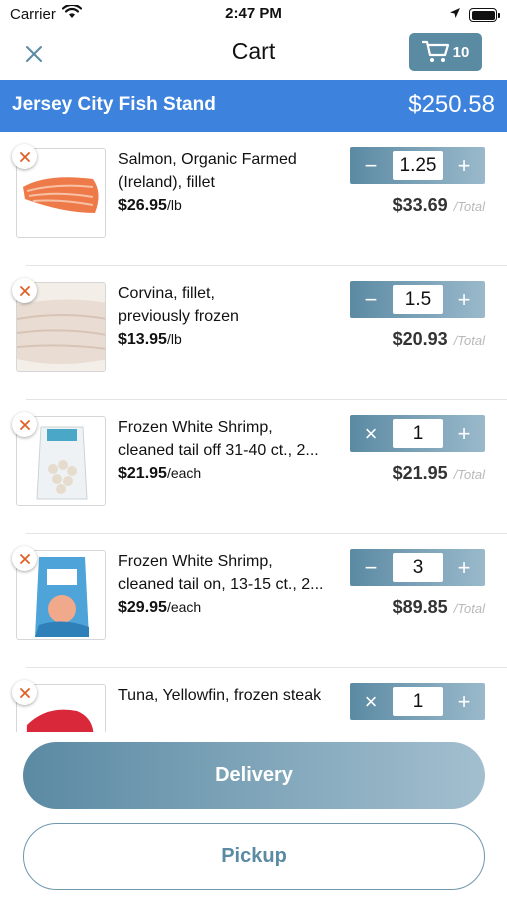 Image resolution: width=507 pixels, height=900 pixels. Describe the element at coordinates (451, 104) in the screenshot. I see `store-total: $250.58` at that location.